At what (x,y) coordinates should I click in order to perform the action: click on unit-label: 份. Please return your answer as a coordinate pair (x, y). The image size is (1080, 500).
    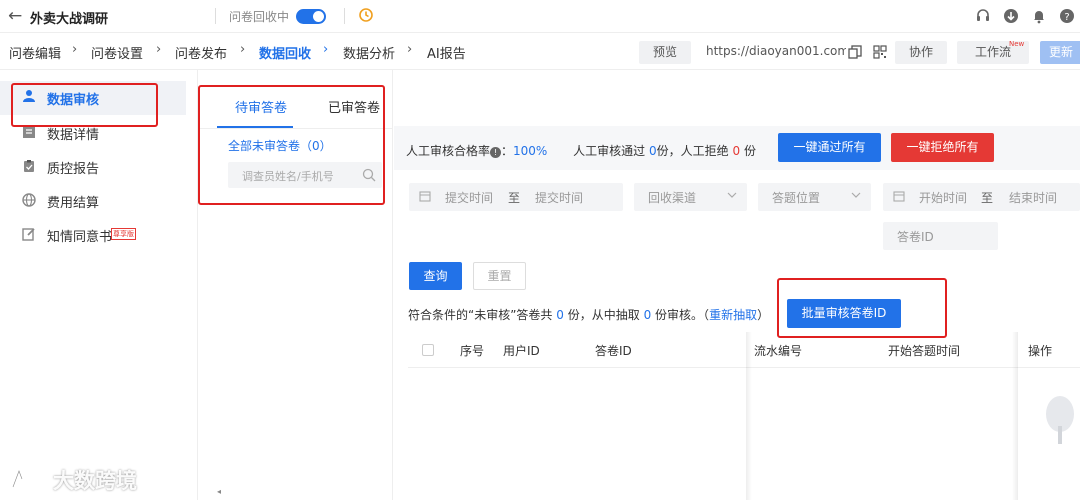
    Looking at the image, I should click on (749, 151).